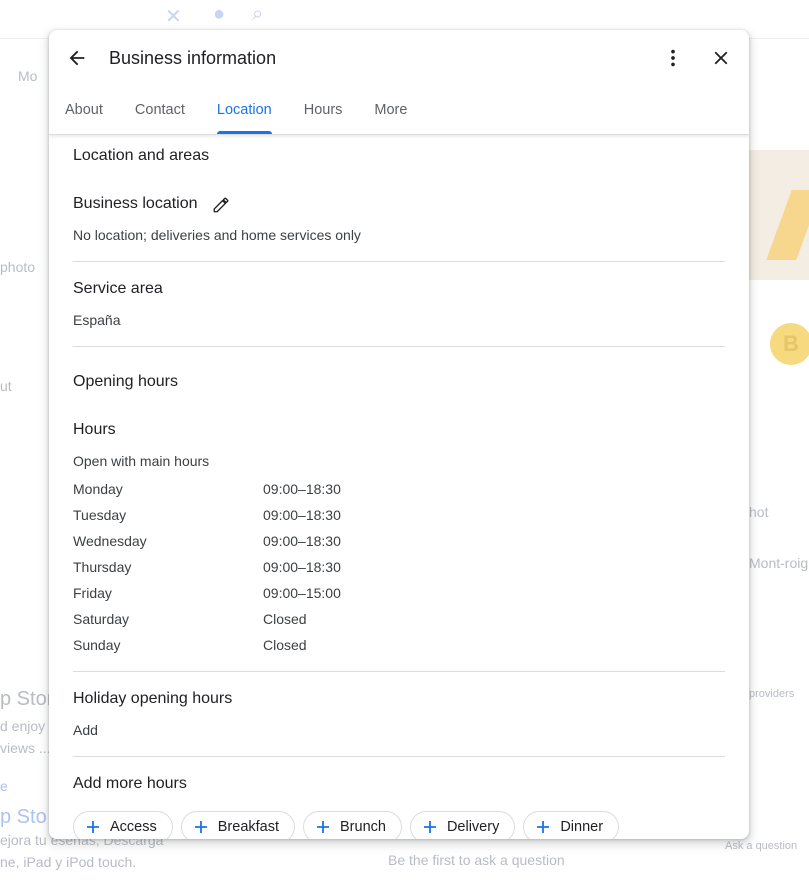 Image resolution: width=809 pixels, height=889 pixels. I want to click on background-text: ne, iPad y iPod touch., so click(68, 862).